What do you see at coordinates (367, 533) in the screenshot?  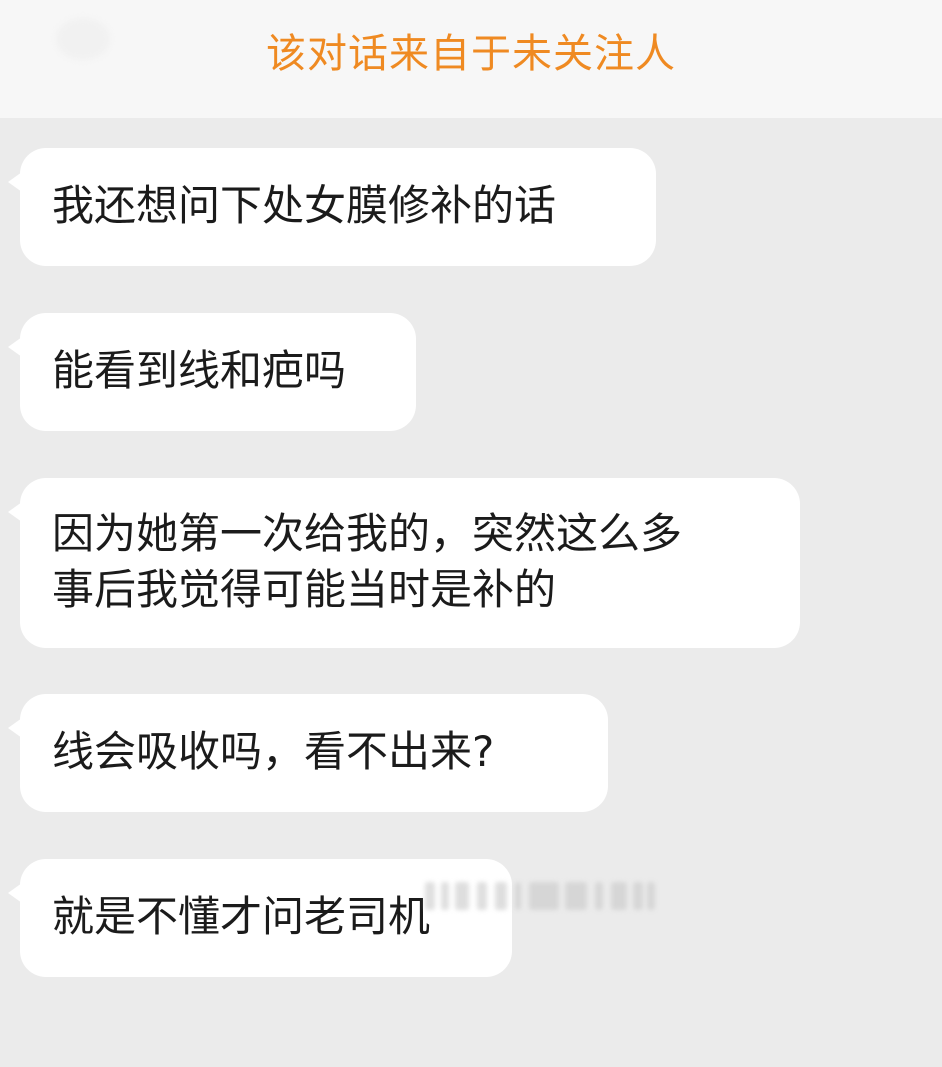 I see `message-text: 因为她第一次给我的，突然这么多` at bounding box center [367, 533].